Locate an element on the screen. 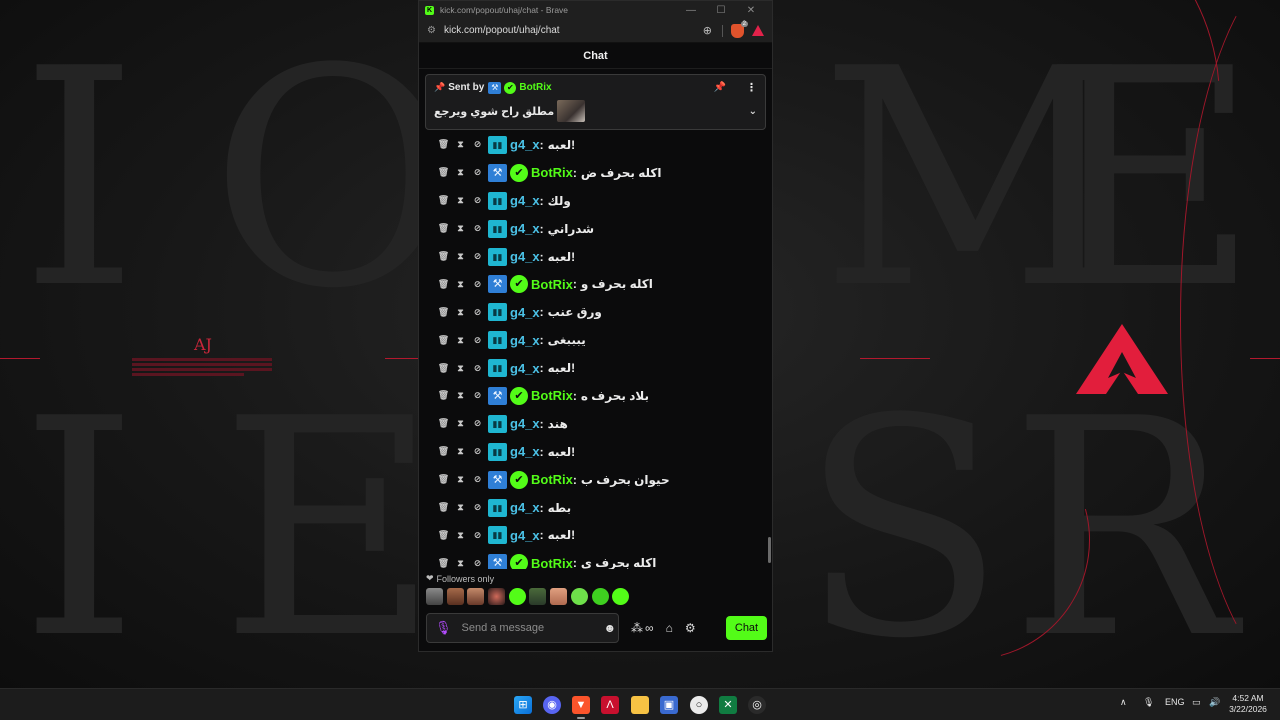 This screenshot has width=1280, height=720. brave-browser-icon: ▼ is located at coordinates (581, 707).